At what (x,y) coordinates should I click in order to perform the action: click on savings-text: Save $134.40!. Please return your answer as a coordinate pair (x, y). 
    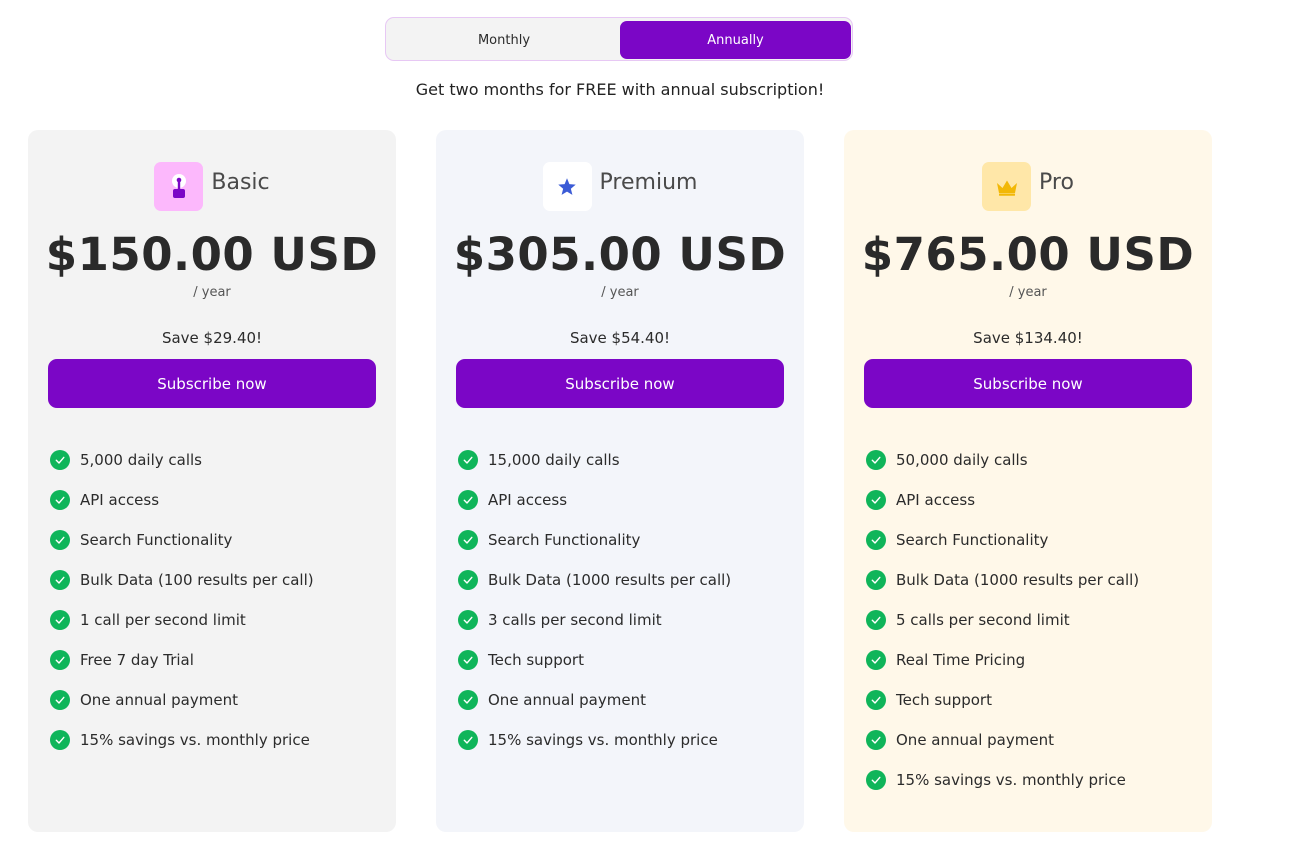
    Looking at the image, I should click on (1028, 338).